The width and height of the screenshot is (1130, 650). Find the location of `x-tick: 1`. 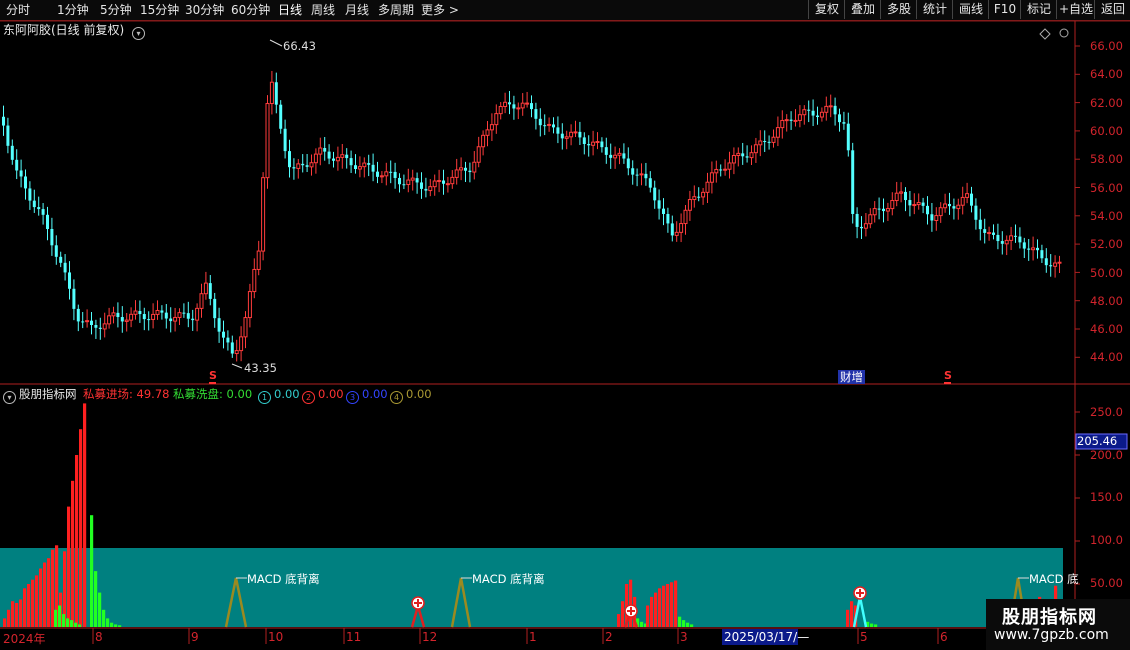

x-tick: 1 is located at coordinates (533, 637).